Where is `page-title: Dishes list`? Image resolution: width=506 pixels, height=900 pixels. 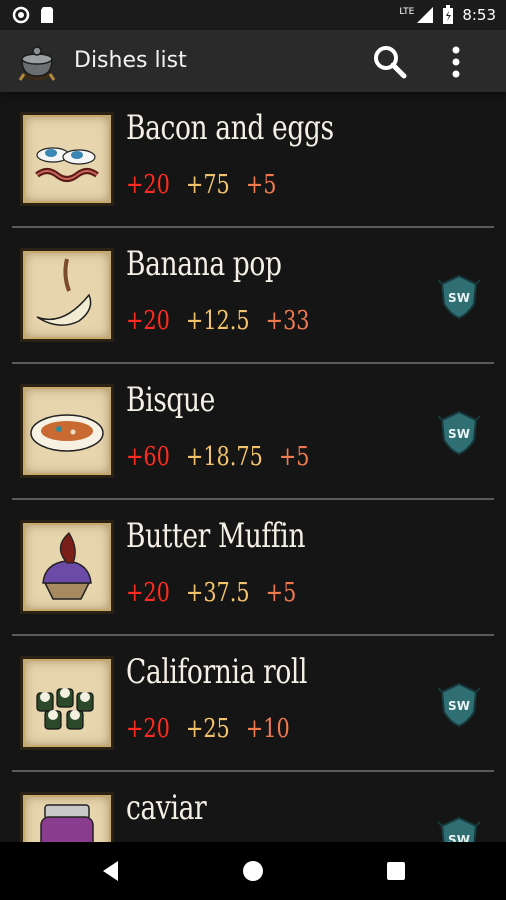 page-title: Dishes list is located at coordinates (130, 60).